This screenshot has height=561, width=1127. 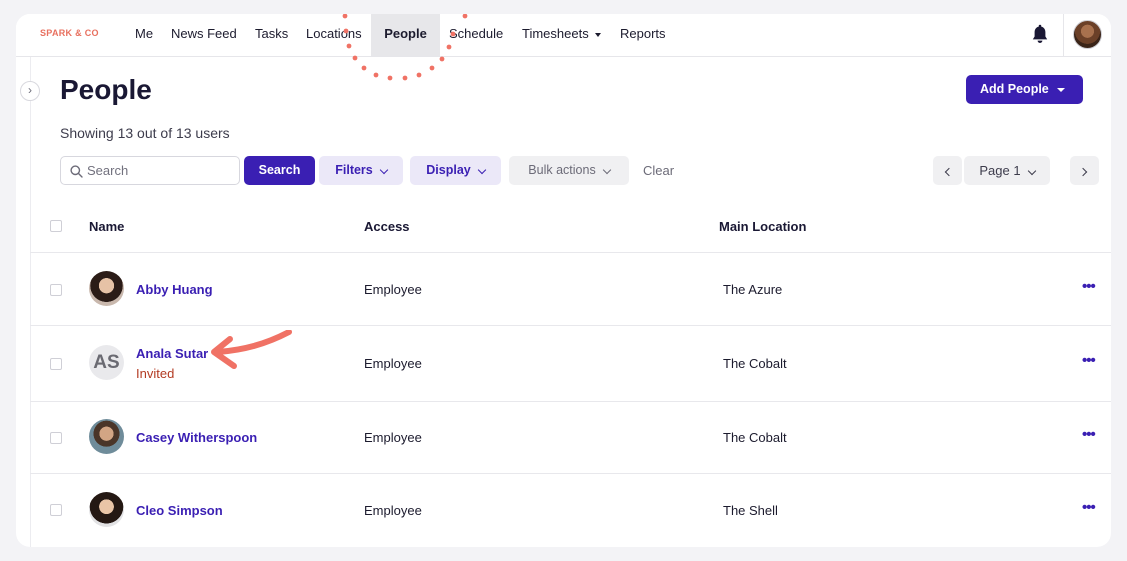 I want to click on nav-locations: Locations, so click(x=334, y=35).